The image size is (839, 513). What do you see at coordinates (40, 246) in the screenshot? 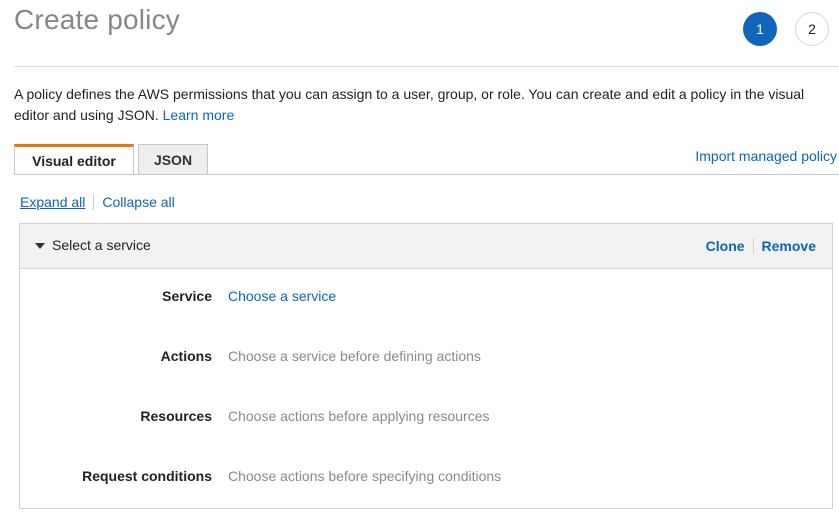
I see `caret-down-icon` at bounding box center [40, 246].